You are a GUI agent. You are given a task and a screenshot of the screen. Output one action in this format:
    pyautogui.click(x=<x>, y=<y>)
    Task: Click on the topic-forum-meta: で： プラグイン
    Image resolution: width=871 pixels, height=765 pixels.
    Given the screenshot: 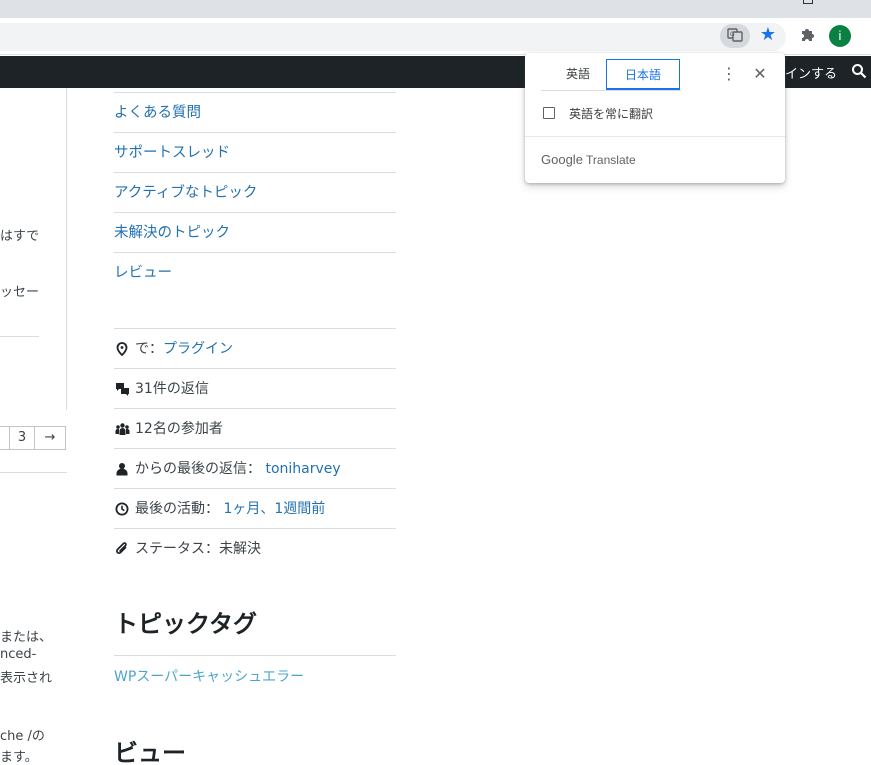 What is the action you would take?
    pyautogui.click(x=255, y=349)
    